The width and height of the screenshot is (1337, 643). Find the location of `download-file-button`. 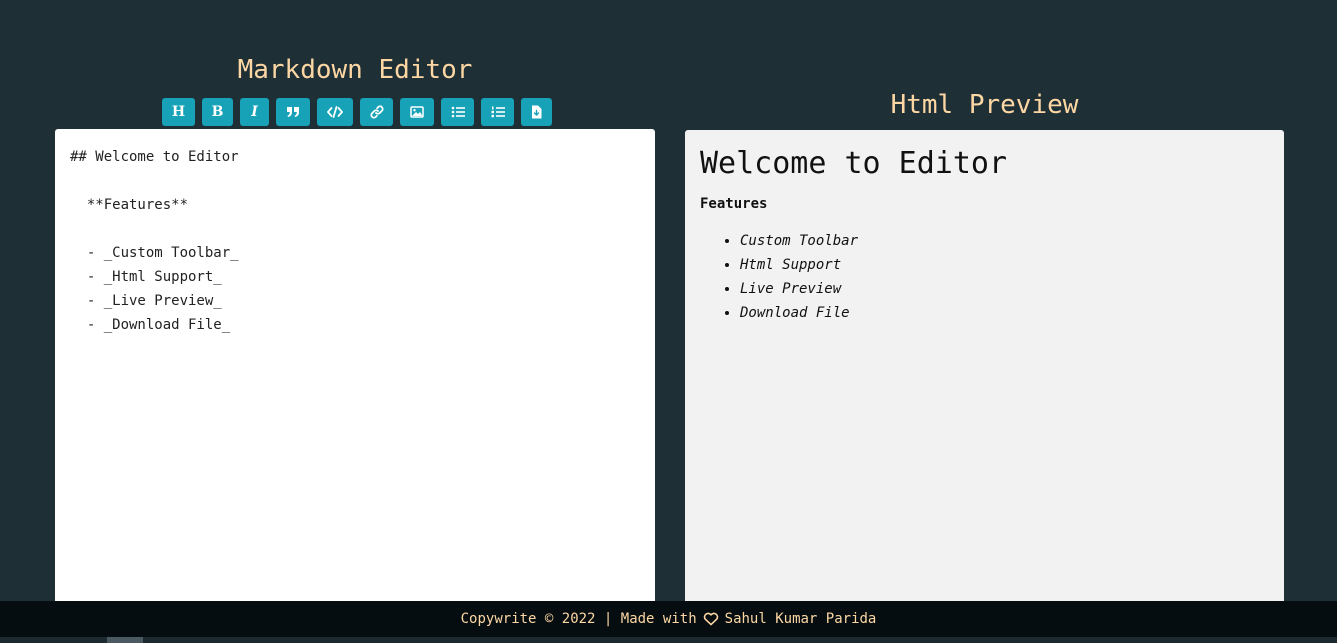

download-file-button is located at coordinates (536, 112).